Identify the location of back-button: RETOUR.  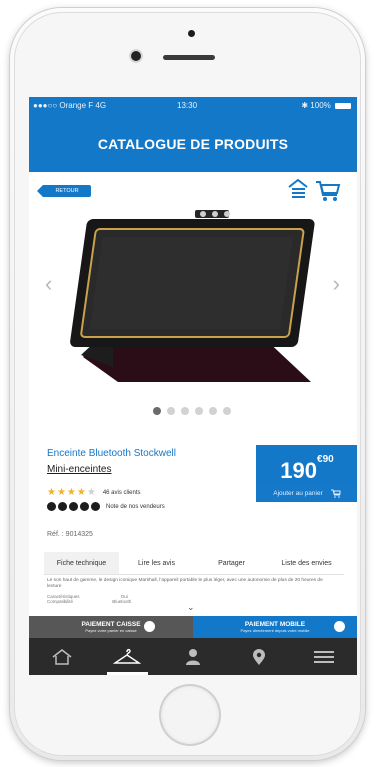
(64, 191).